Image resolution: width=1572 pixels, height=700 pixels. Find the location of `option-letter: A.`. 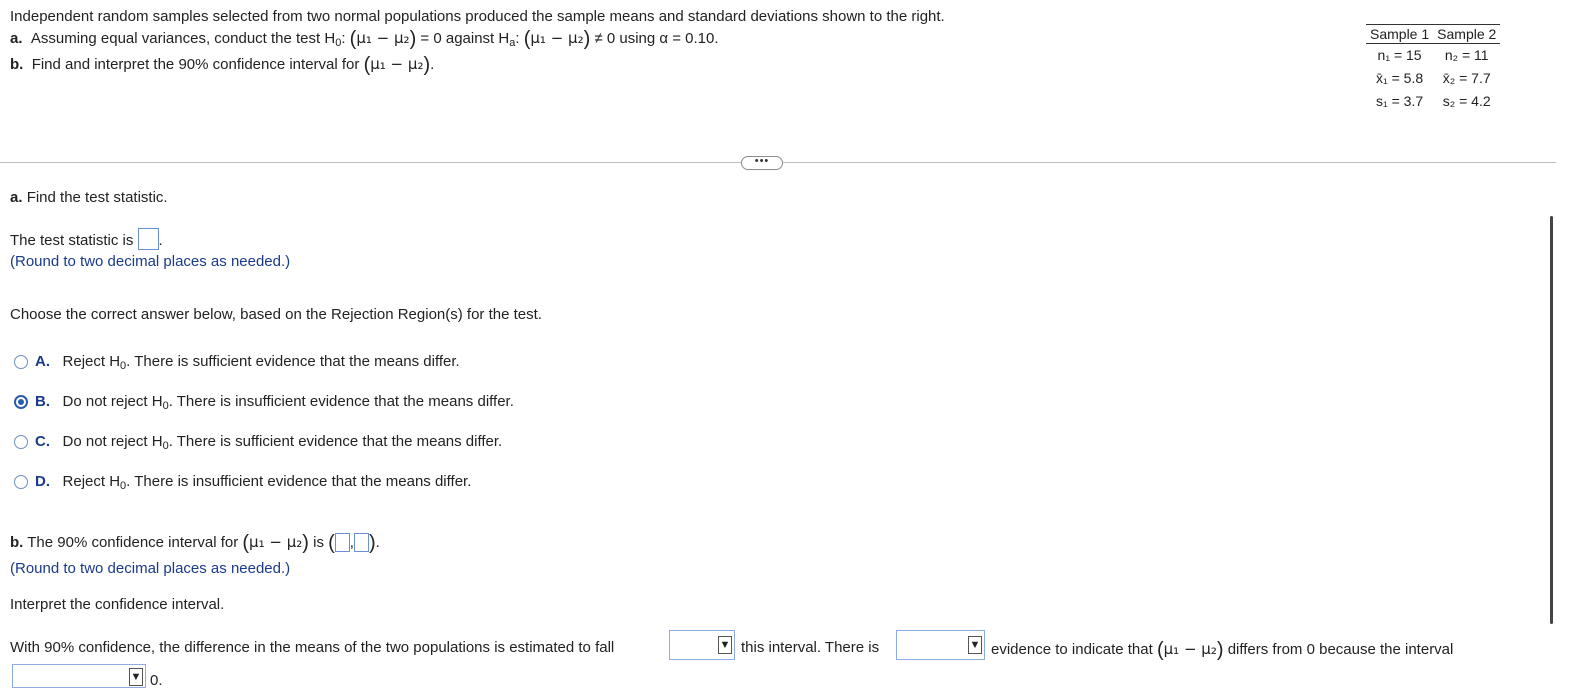

option-letter: A. is located at coordinates (42, 361).